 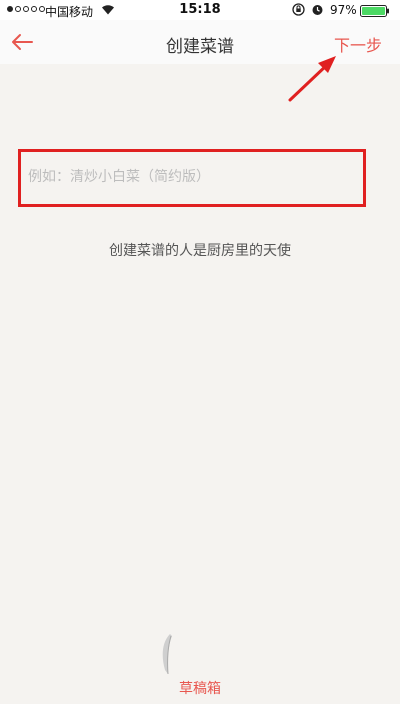 I want to click on rotation-lock-icon, so click(x=298, y=9).